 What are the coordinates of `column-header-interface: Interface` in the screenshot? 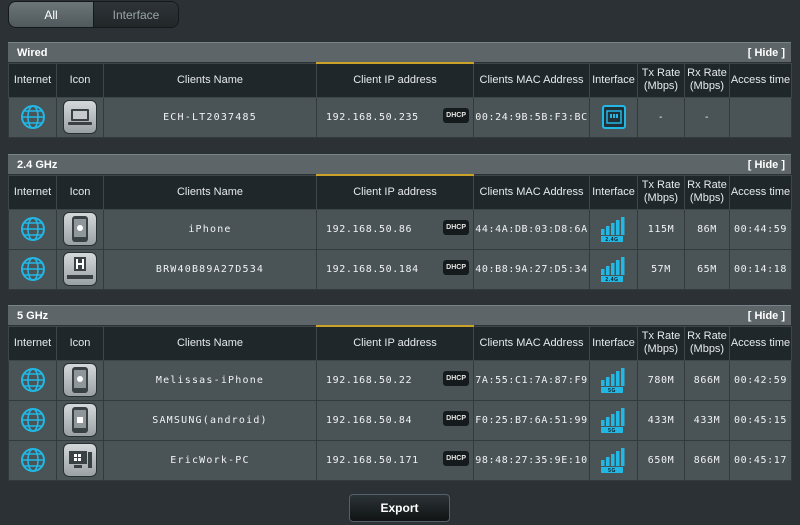 It's located at (613, 80).